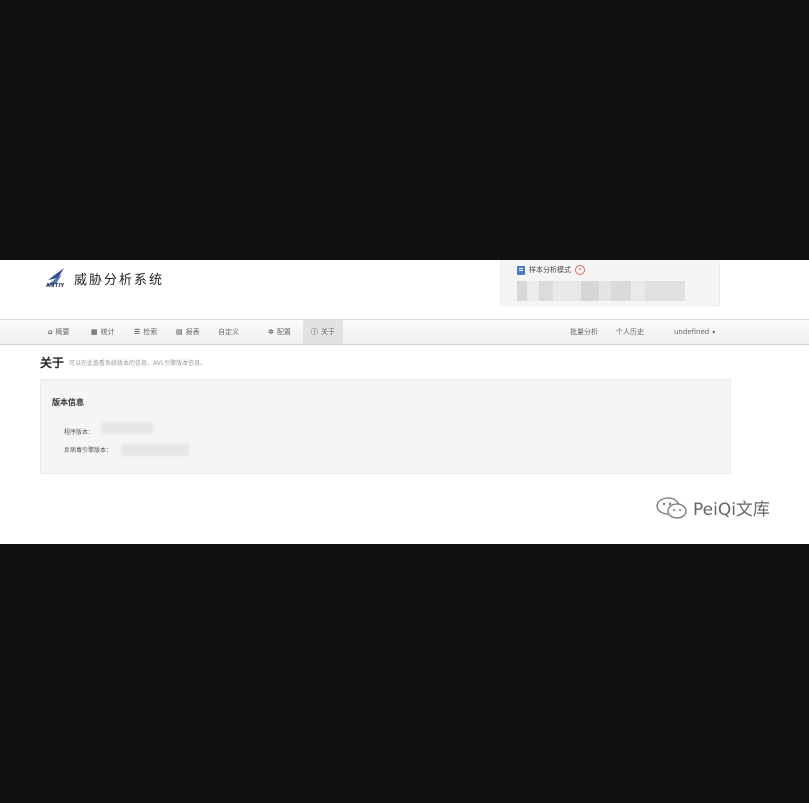 Image resolution: width=809 pixels, height=803 pixels. I want to click on nav-label: 批量分析, so click(584, 332).